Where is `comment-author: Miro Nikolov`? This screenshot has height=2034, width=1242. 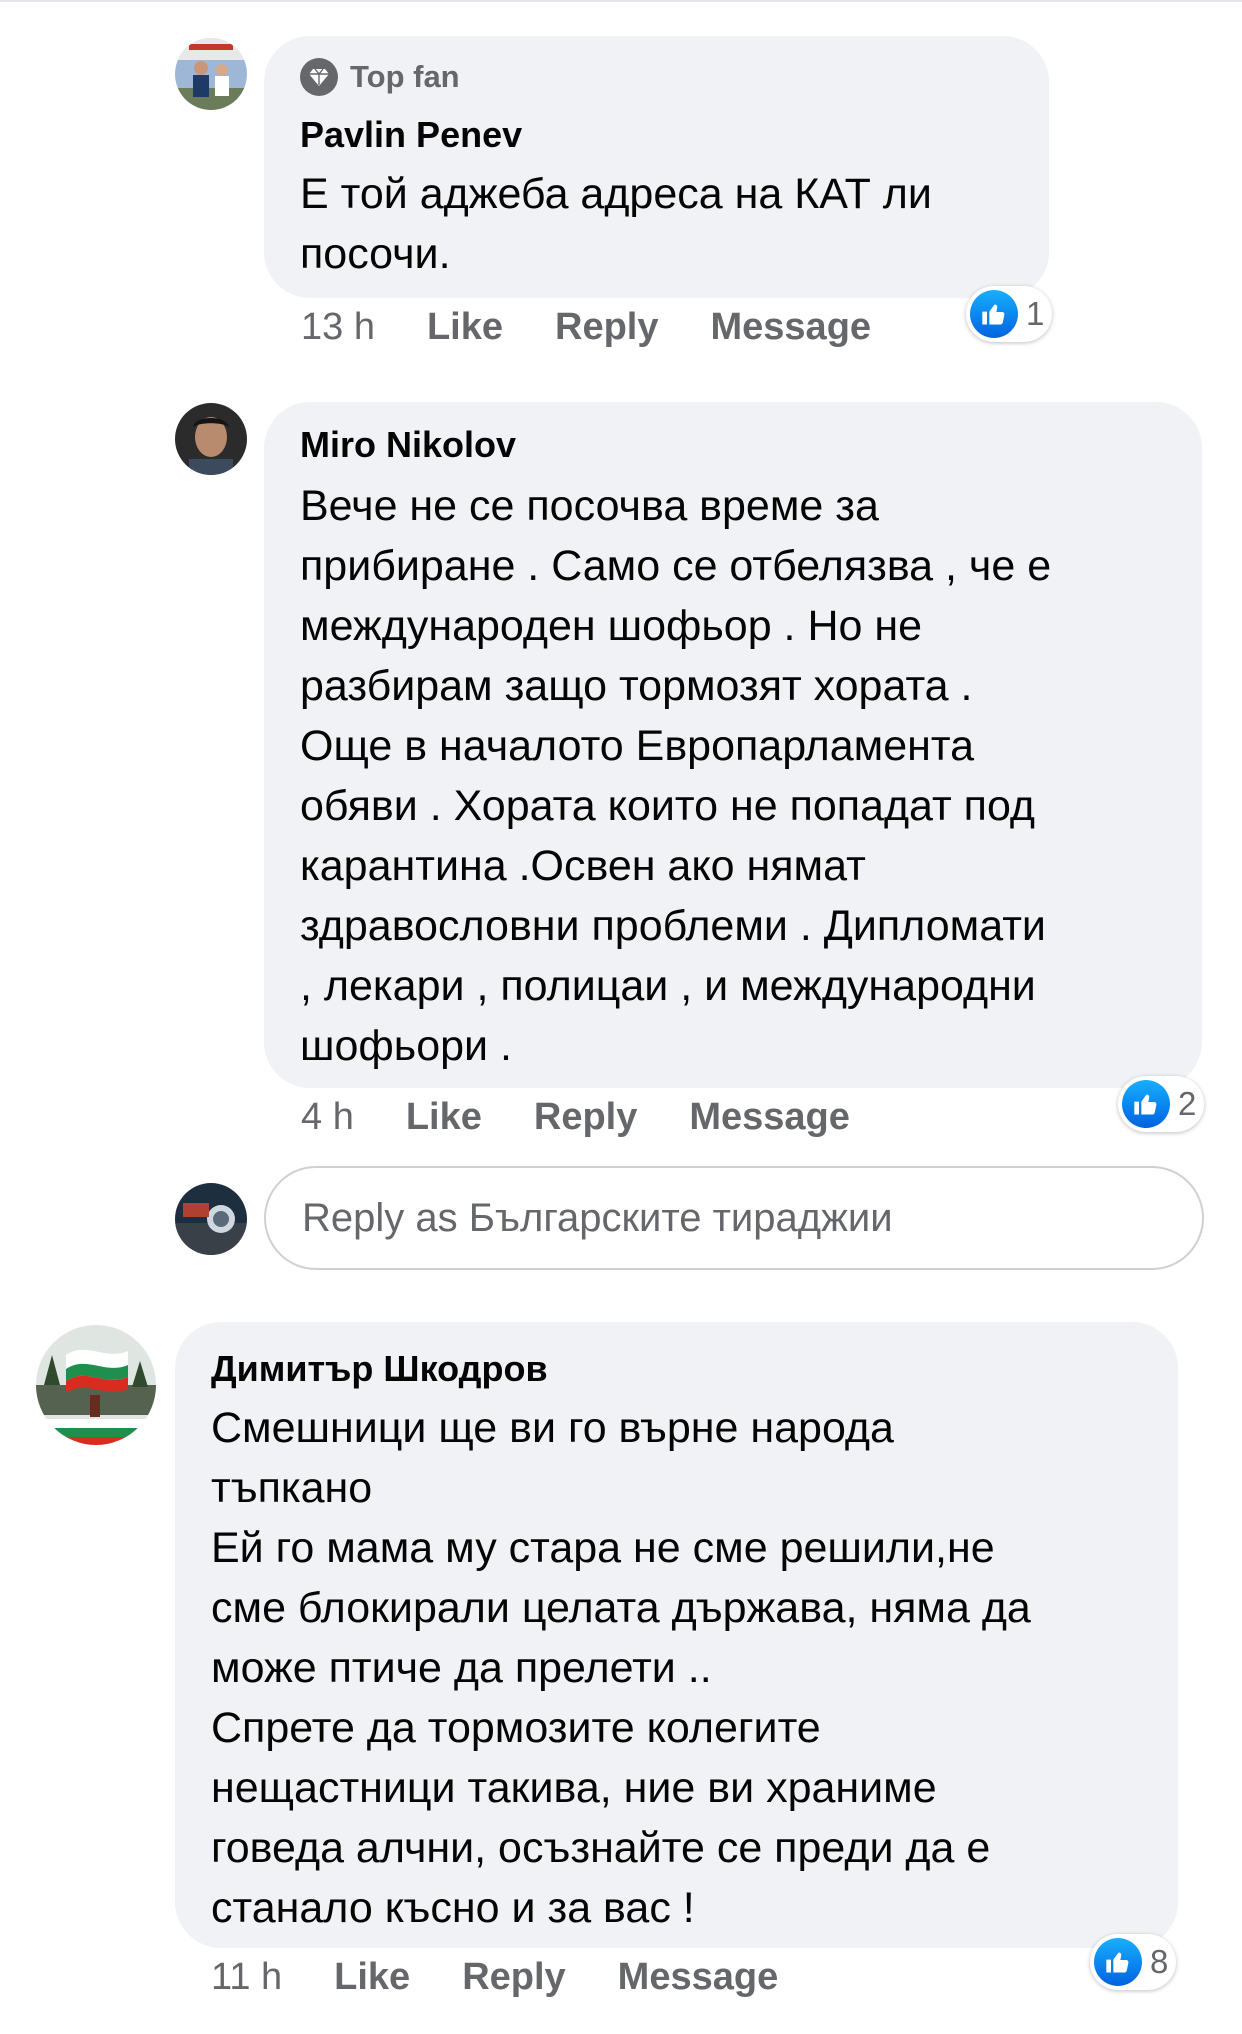
comment-author: Miro Nikolov is located at coordinates (408, 445).